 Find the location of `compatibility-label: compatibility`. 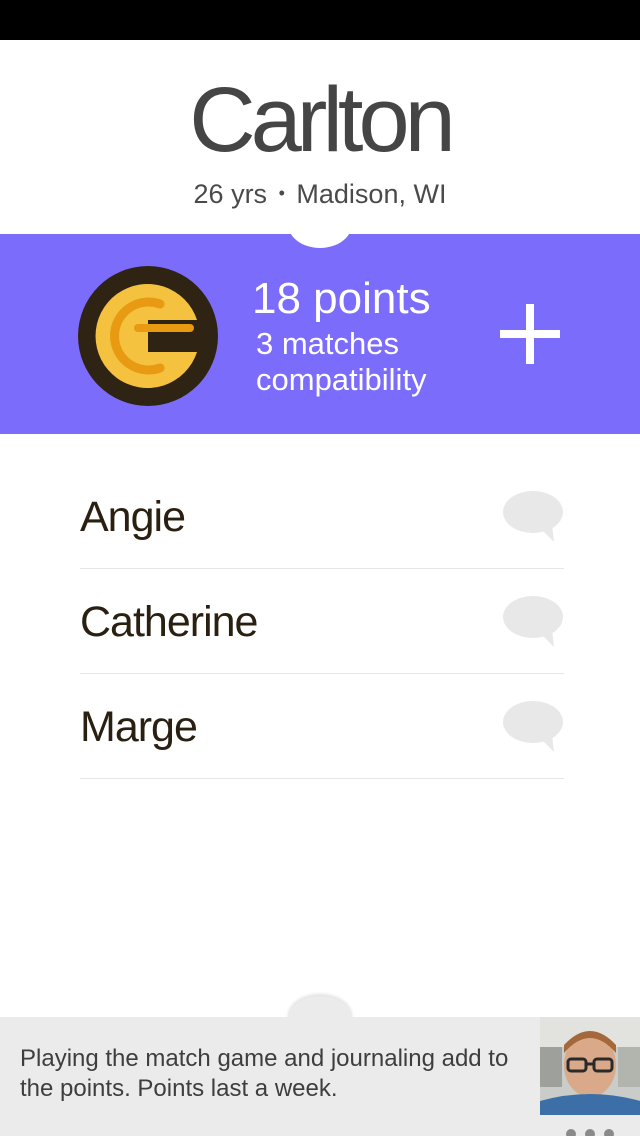

compatibility-label: compatibility is located at coordinates (341, 379).